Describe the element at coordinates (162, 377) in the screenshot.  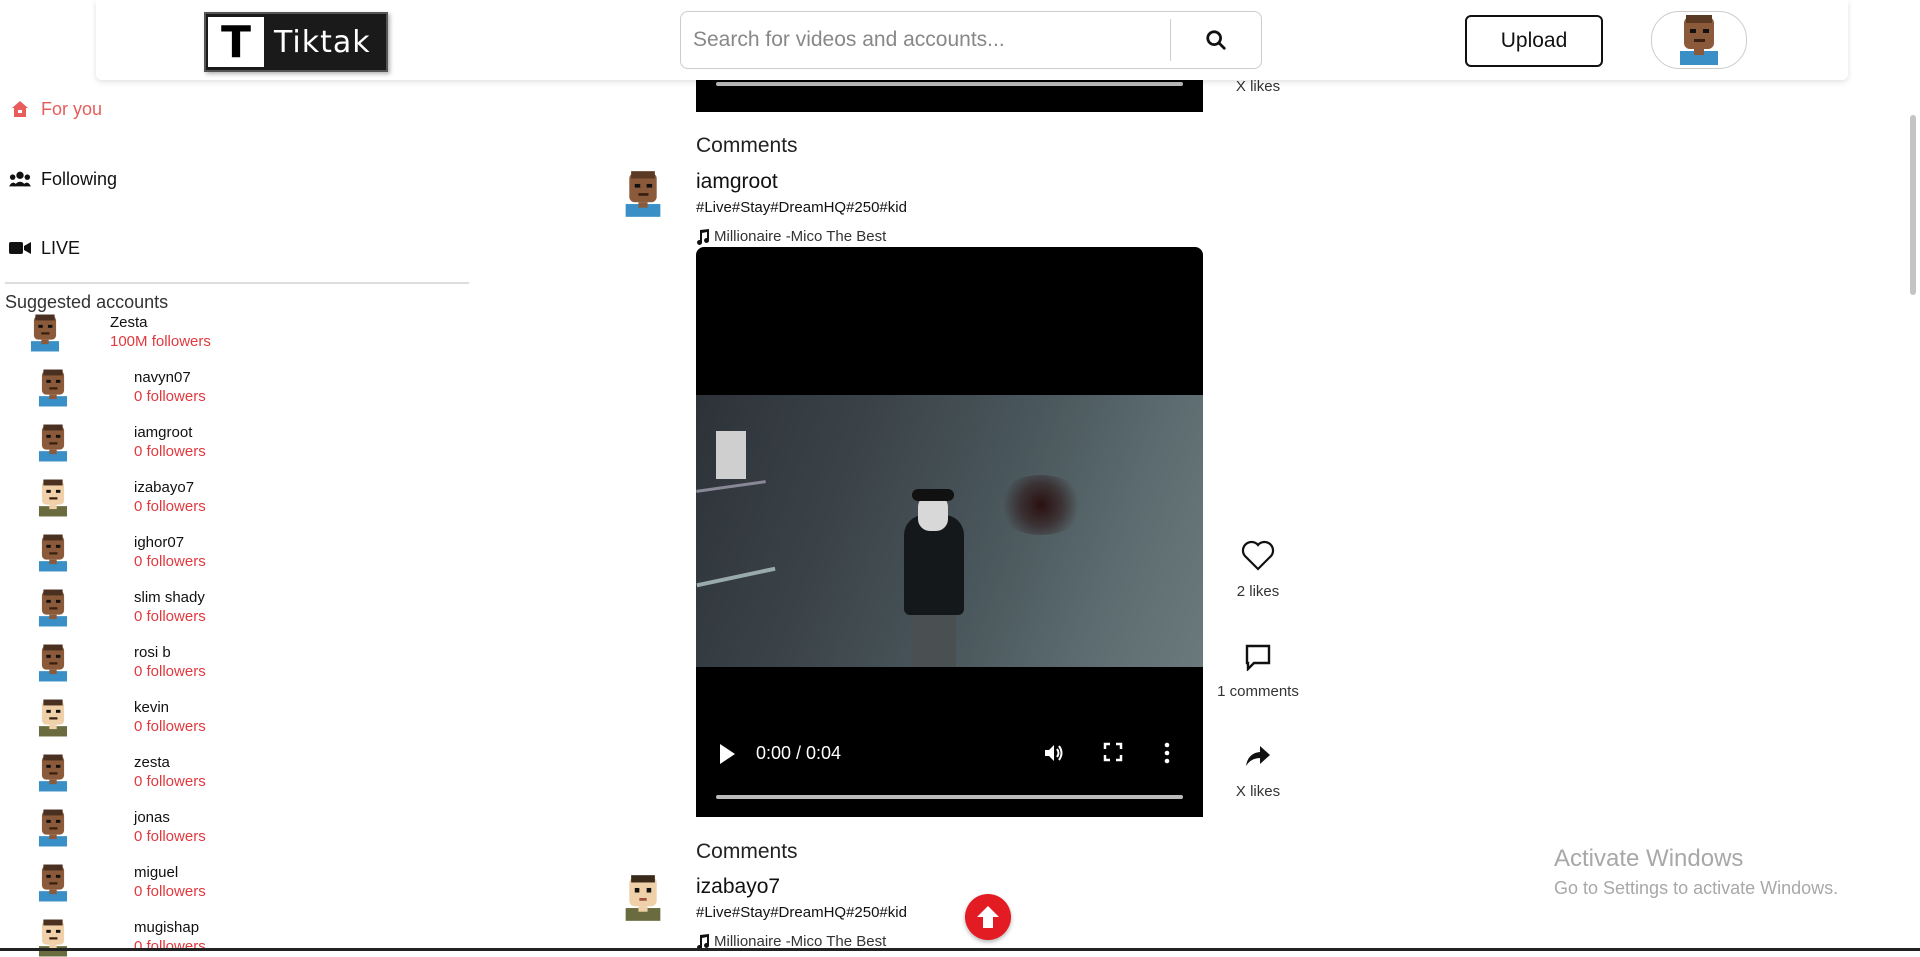
I see `account-name: navyn07` at that location.